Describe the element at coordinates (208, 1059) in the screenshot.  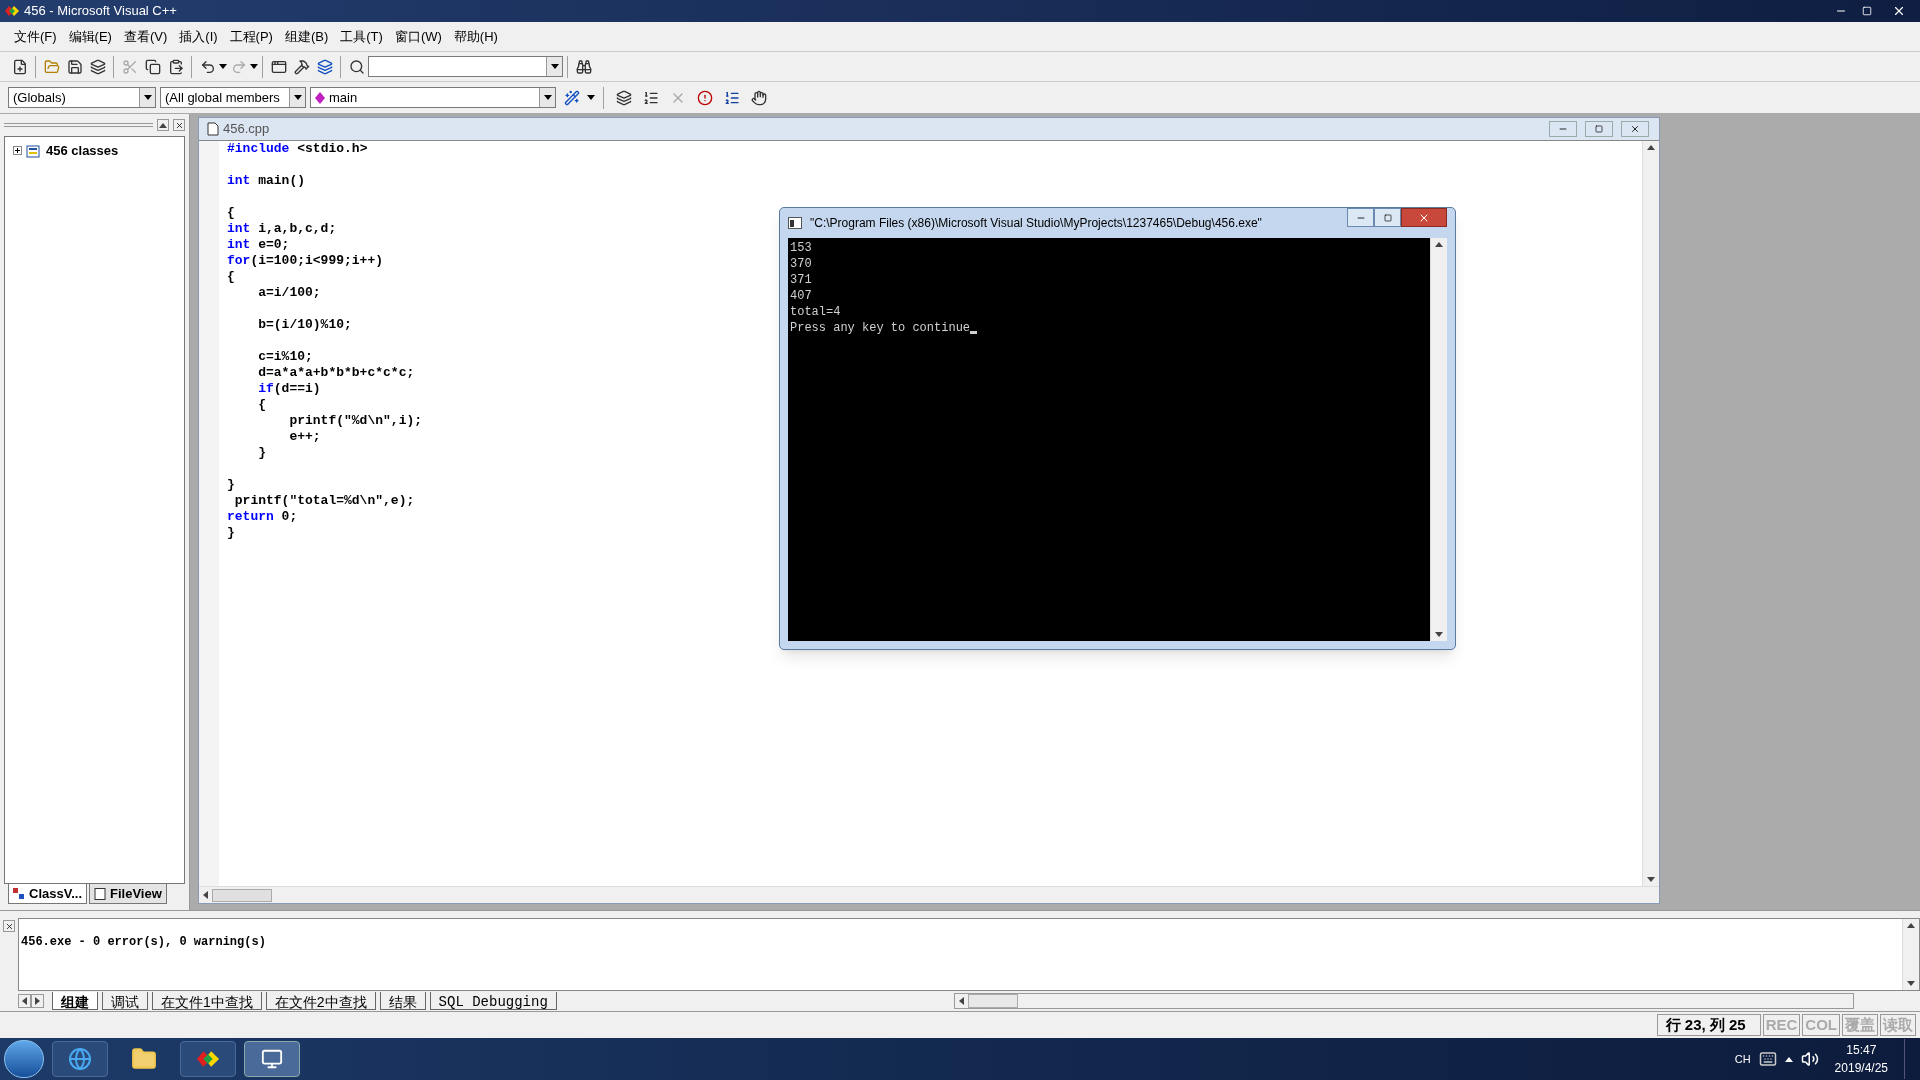
I see `taskbar-app-button` at that location.